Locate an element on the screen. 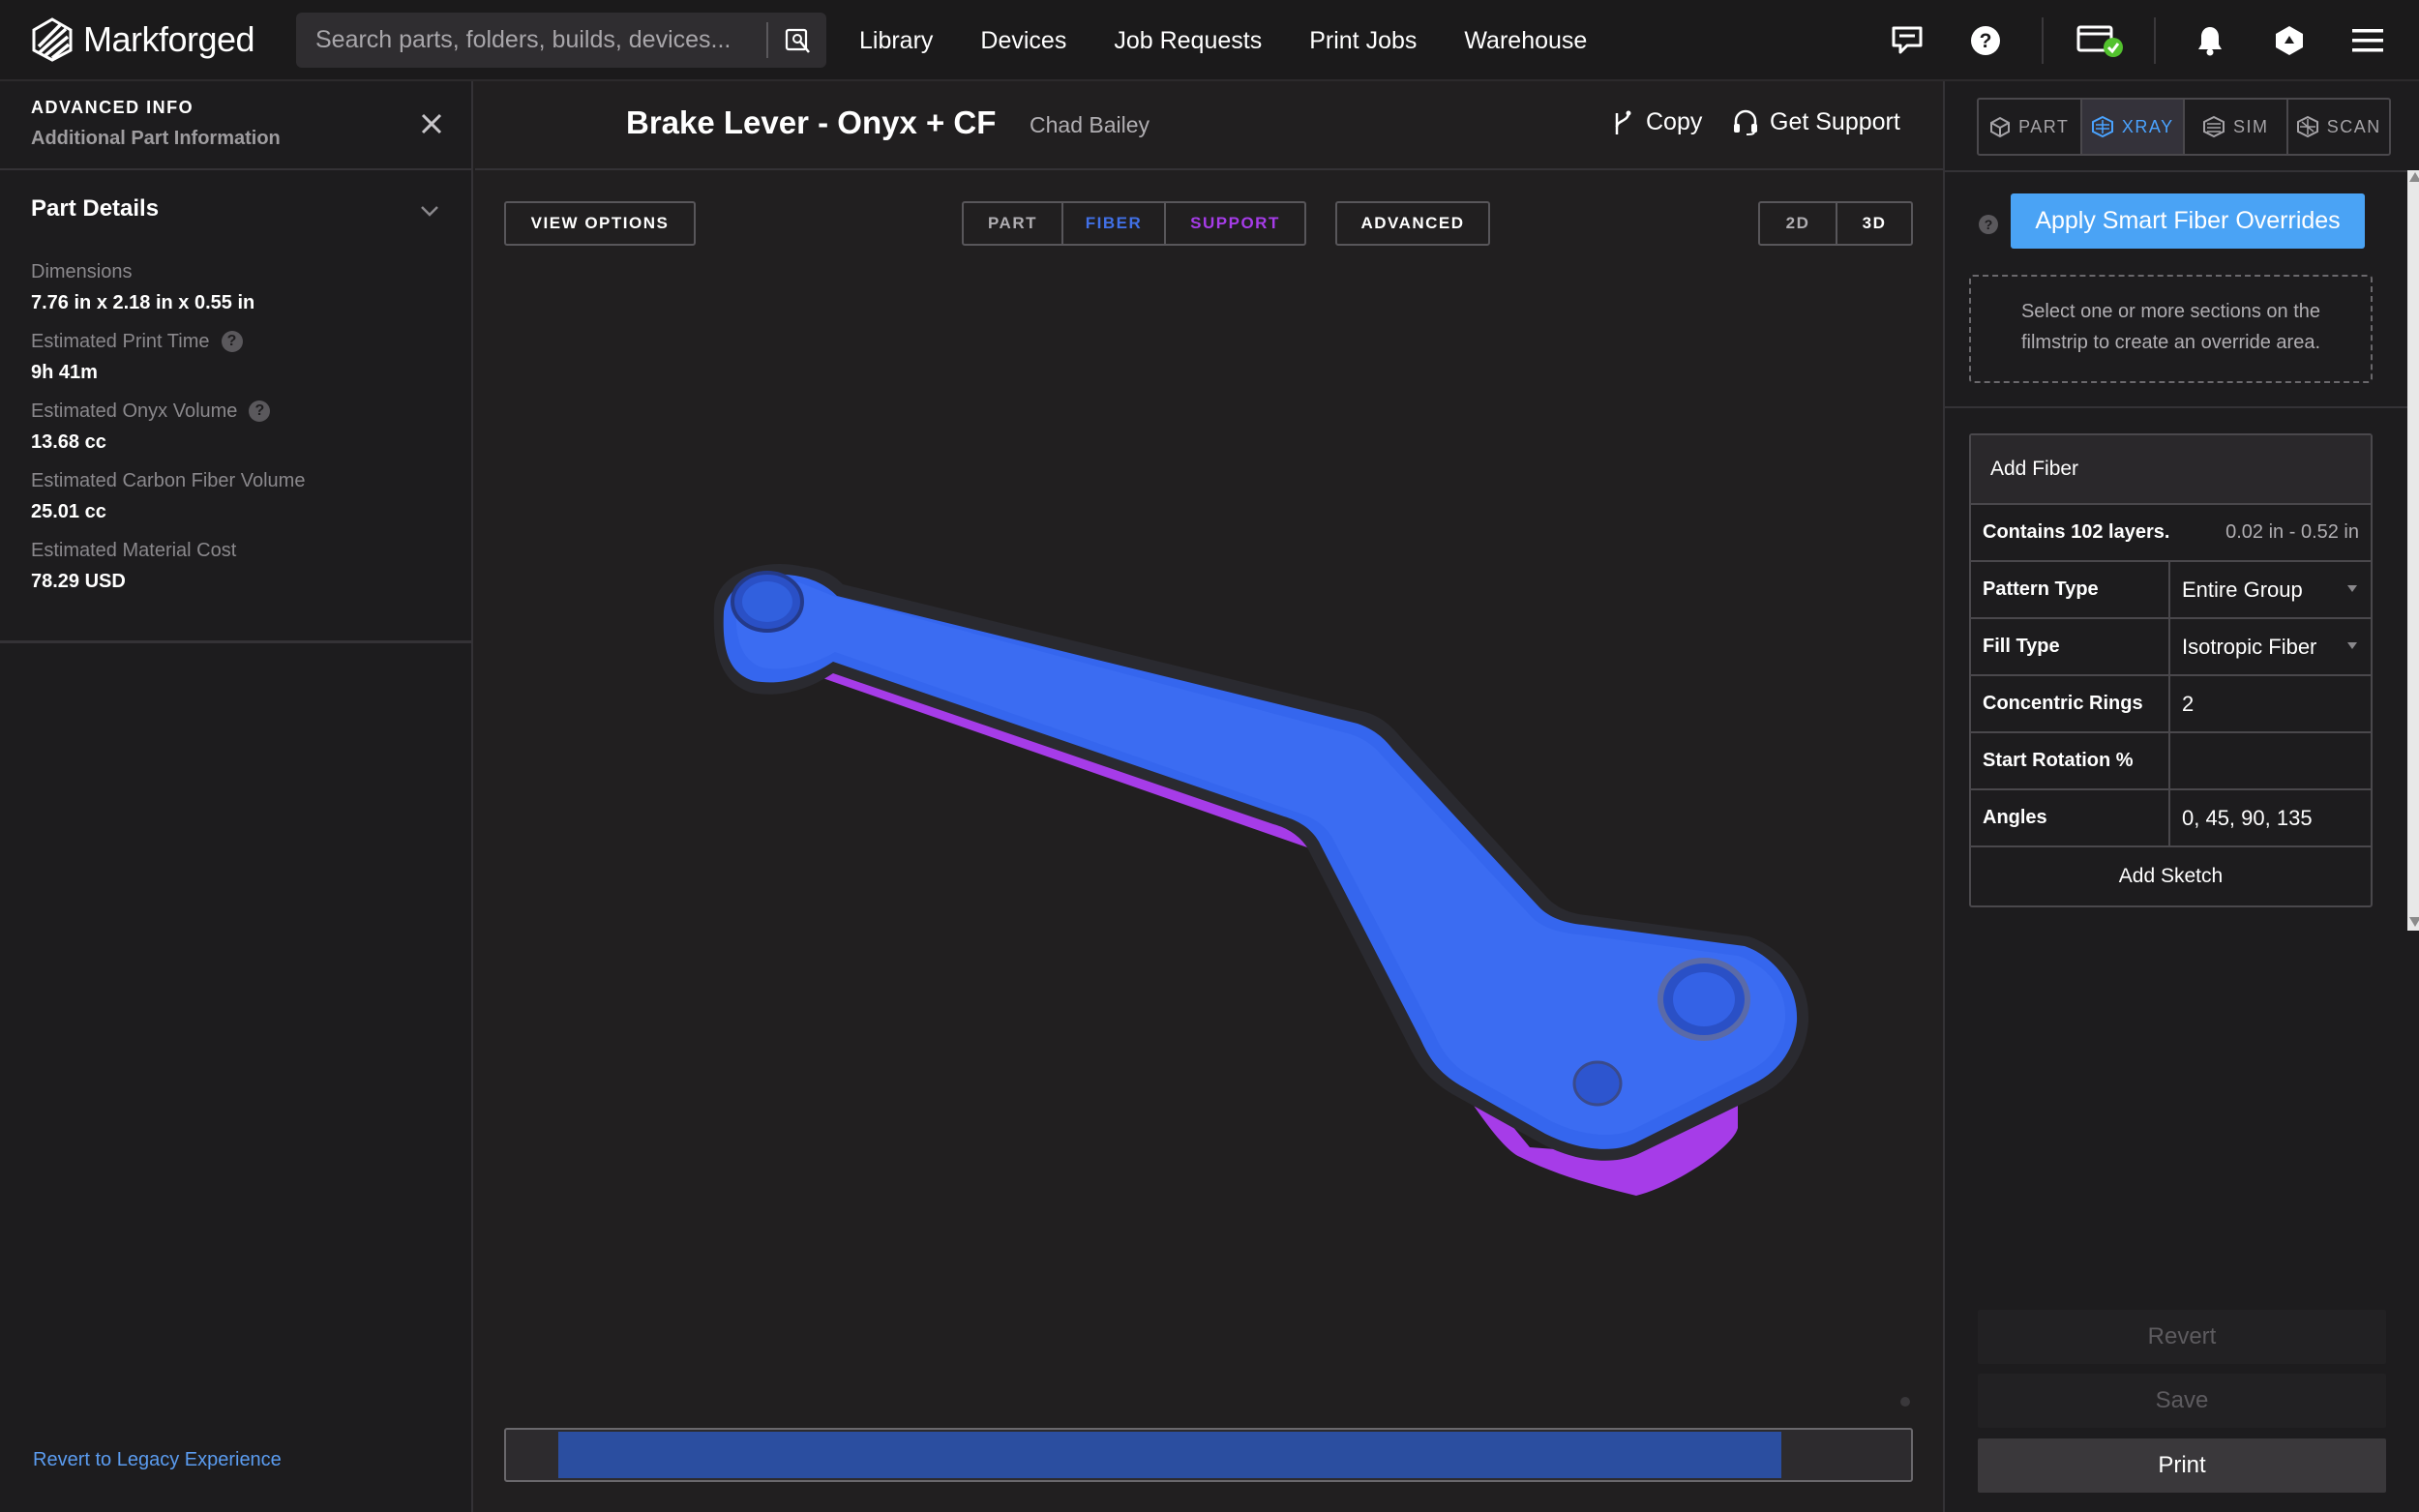 Image resolution: width=2419 pixels, height=1512 pixels. help-icon: ? is located at coordinates (1985, 40).